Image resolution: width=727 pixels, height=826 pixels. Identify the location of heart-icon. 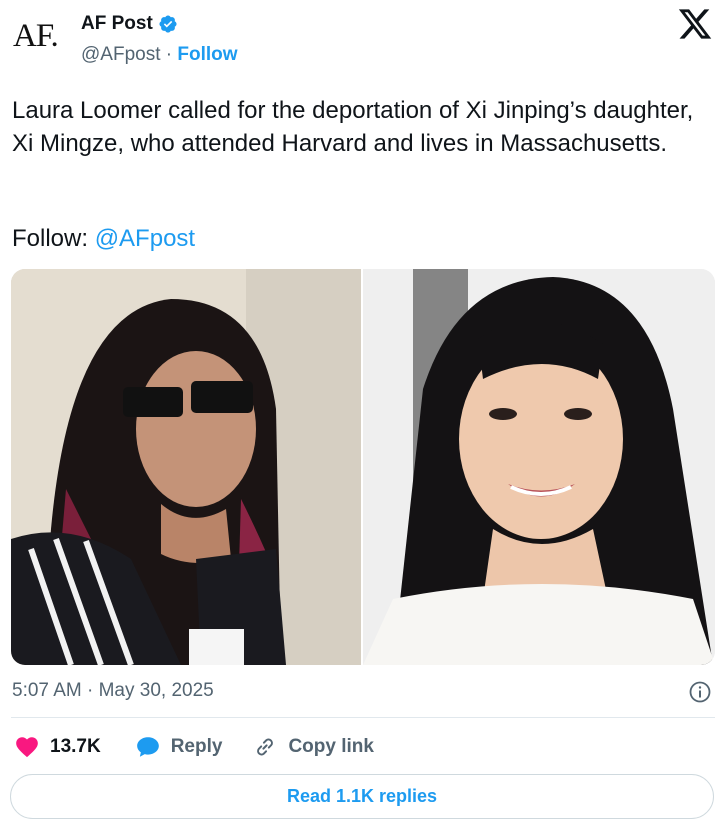
(27, 747).